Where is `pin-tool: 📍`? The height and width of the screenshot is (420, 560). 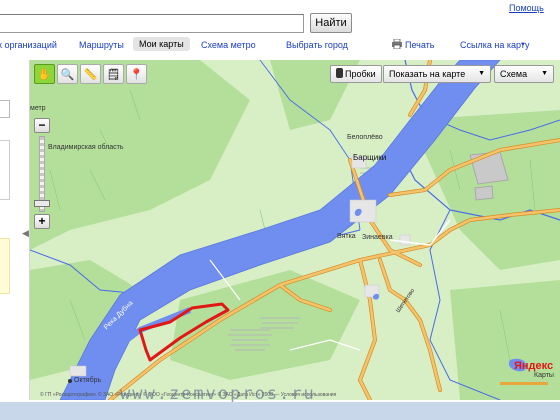
pin-tool: 📍 is located at coordinates (136, 74).